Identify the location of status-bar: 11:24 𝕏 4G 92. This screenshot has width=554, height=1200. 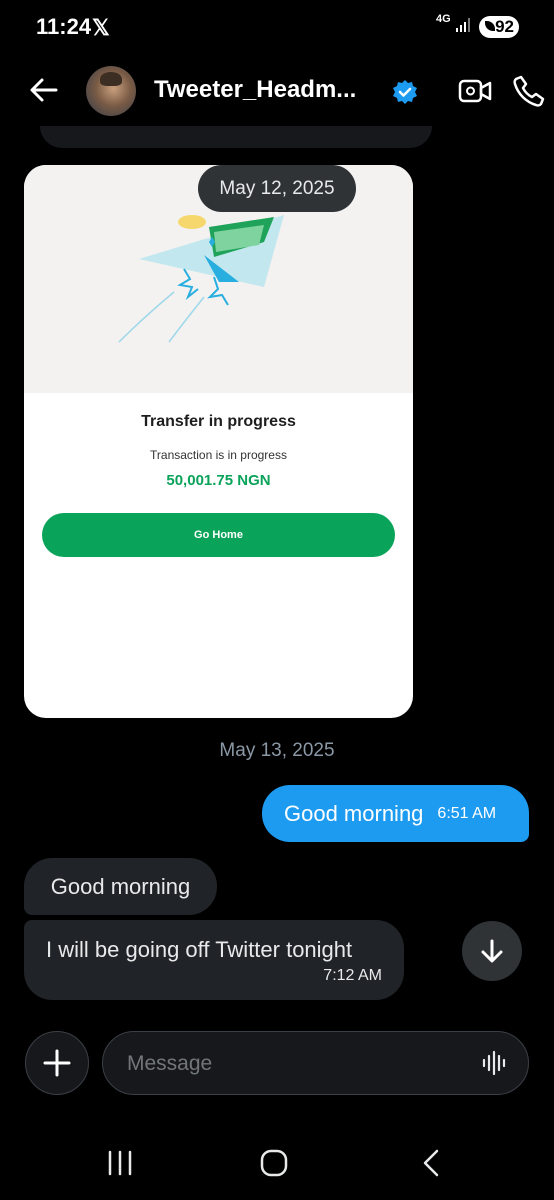
(277, 28).